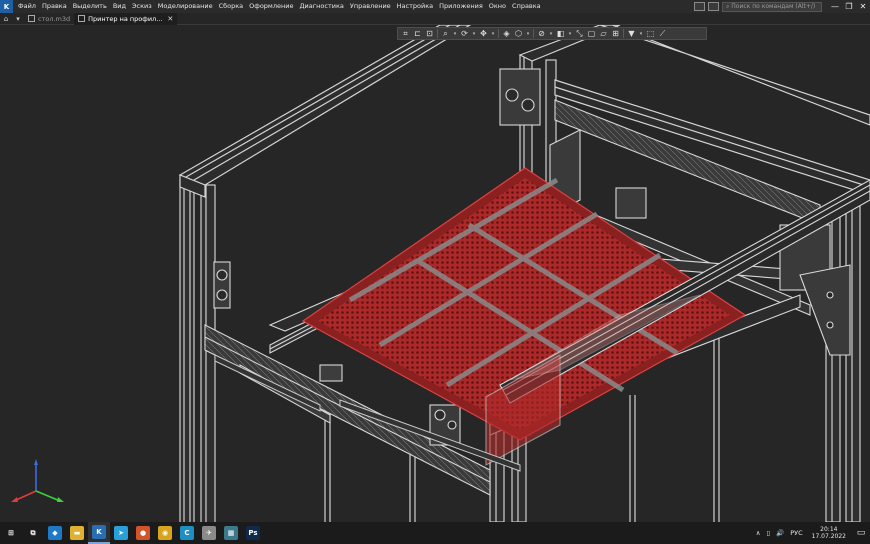  What do you see at coordinates (570, 34) in the screenshot?
I see `visibility-dropdown-icon: ▾` at bounding box center [570, 34].